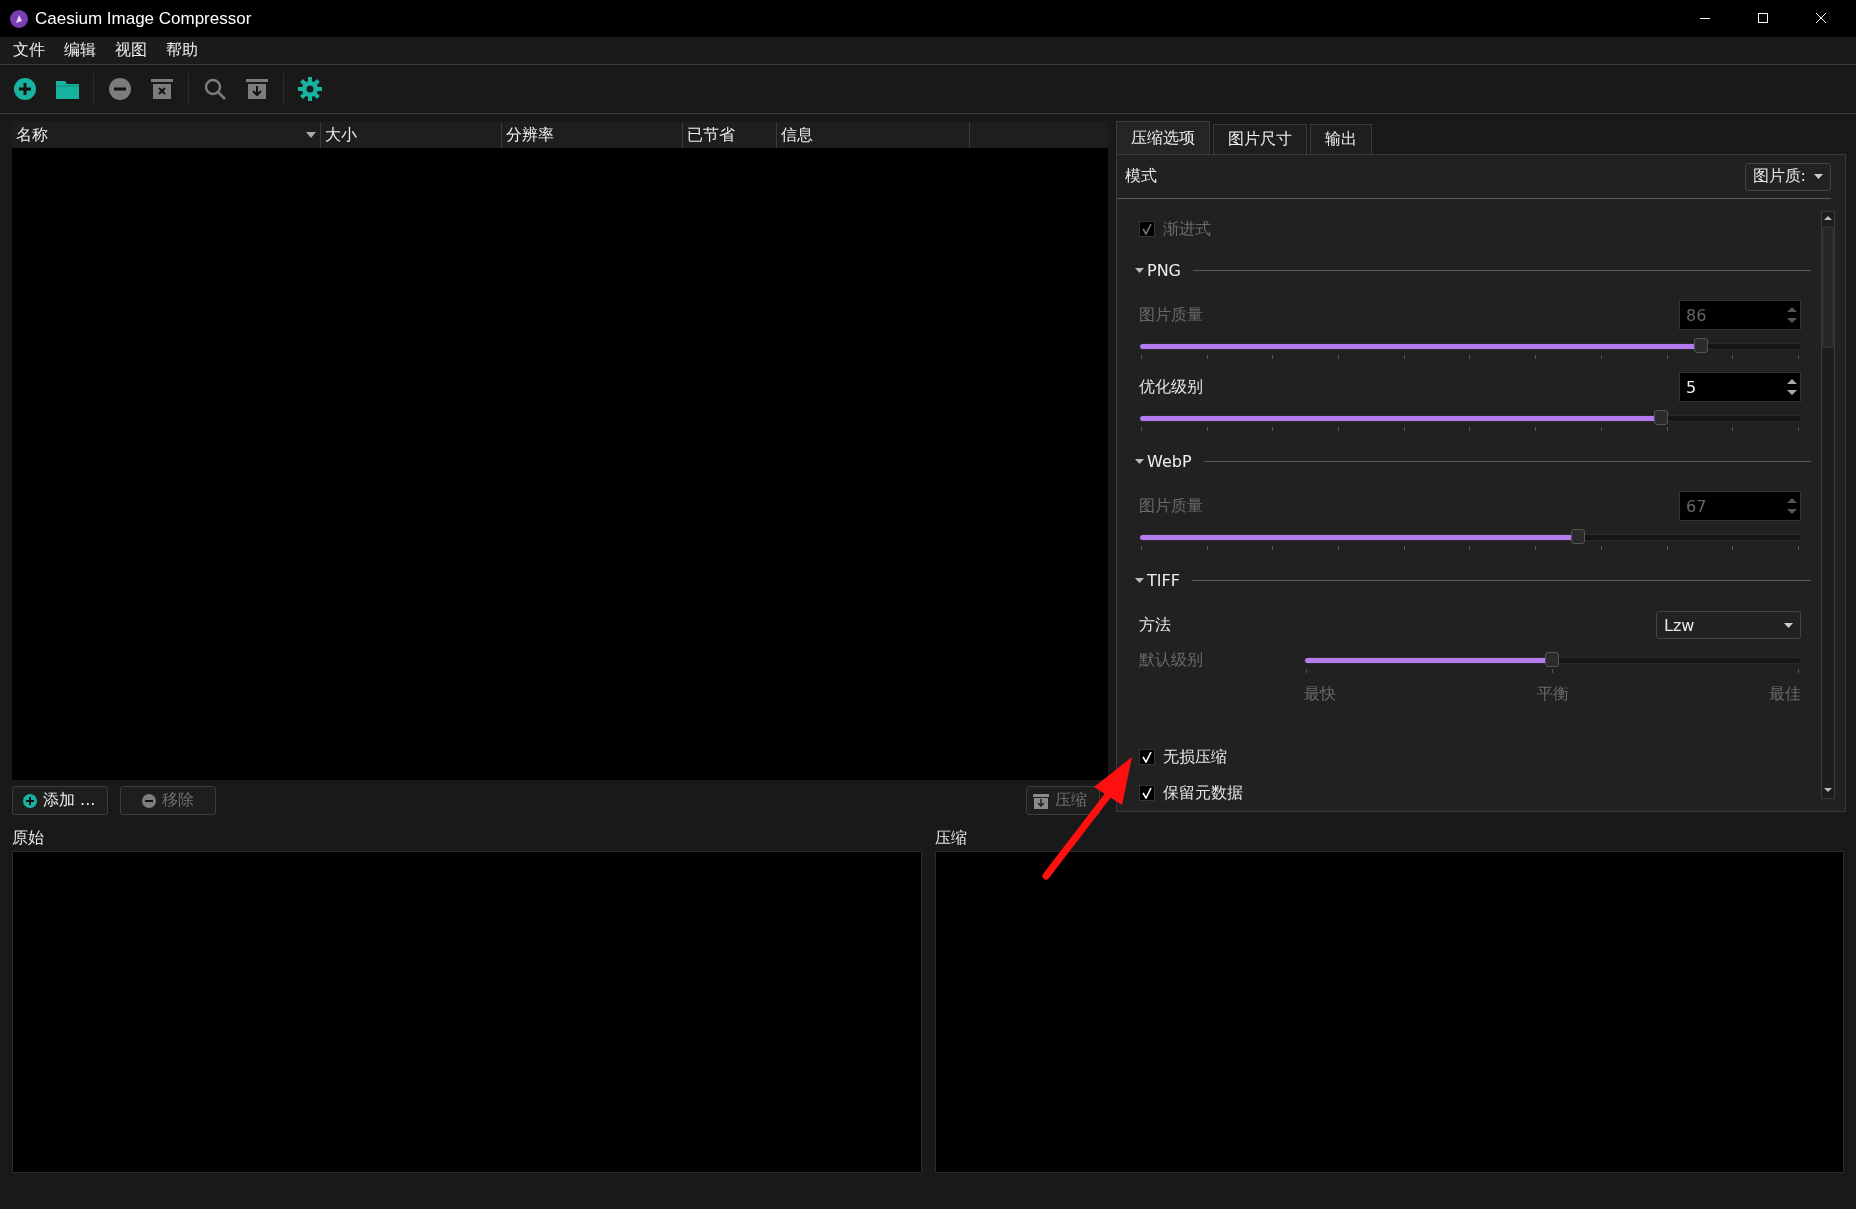 The height and width of the screenshot is (1209, 1856). Describe the element at coordinates (1740, 387) in the screenshot. I see `spin-box: 5` at that location.